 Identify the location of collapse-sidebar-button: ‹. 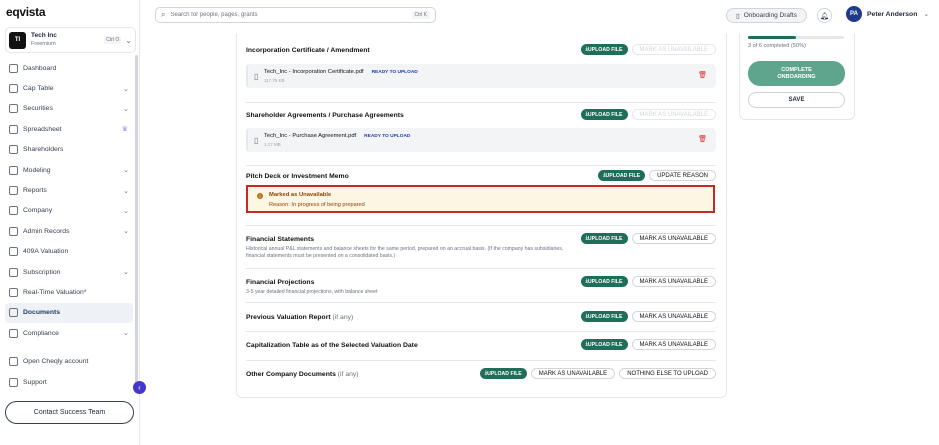
(139, 387).